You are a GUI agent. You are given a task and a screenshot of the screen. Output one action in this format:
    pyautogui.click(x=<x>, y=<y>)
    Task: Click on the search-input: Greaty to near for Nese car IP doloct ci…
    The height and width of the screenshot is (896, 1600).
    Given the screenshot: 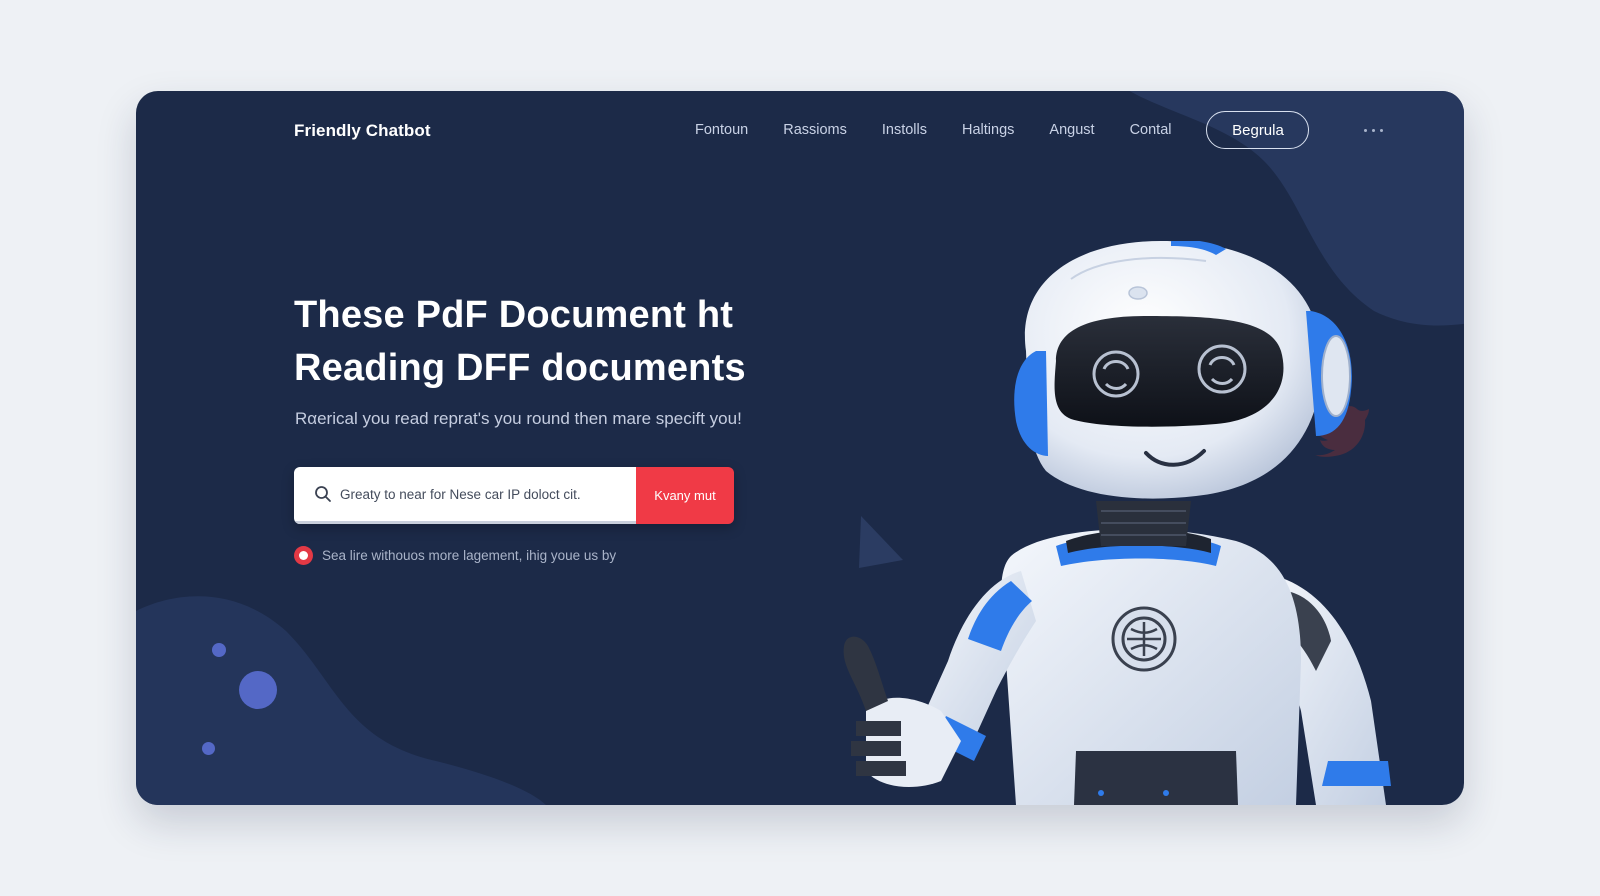 What is the action you would take?
    pyautogui.click(x=465, y=495)
    